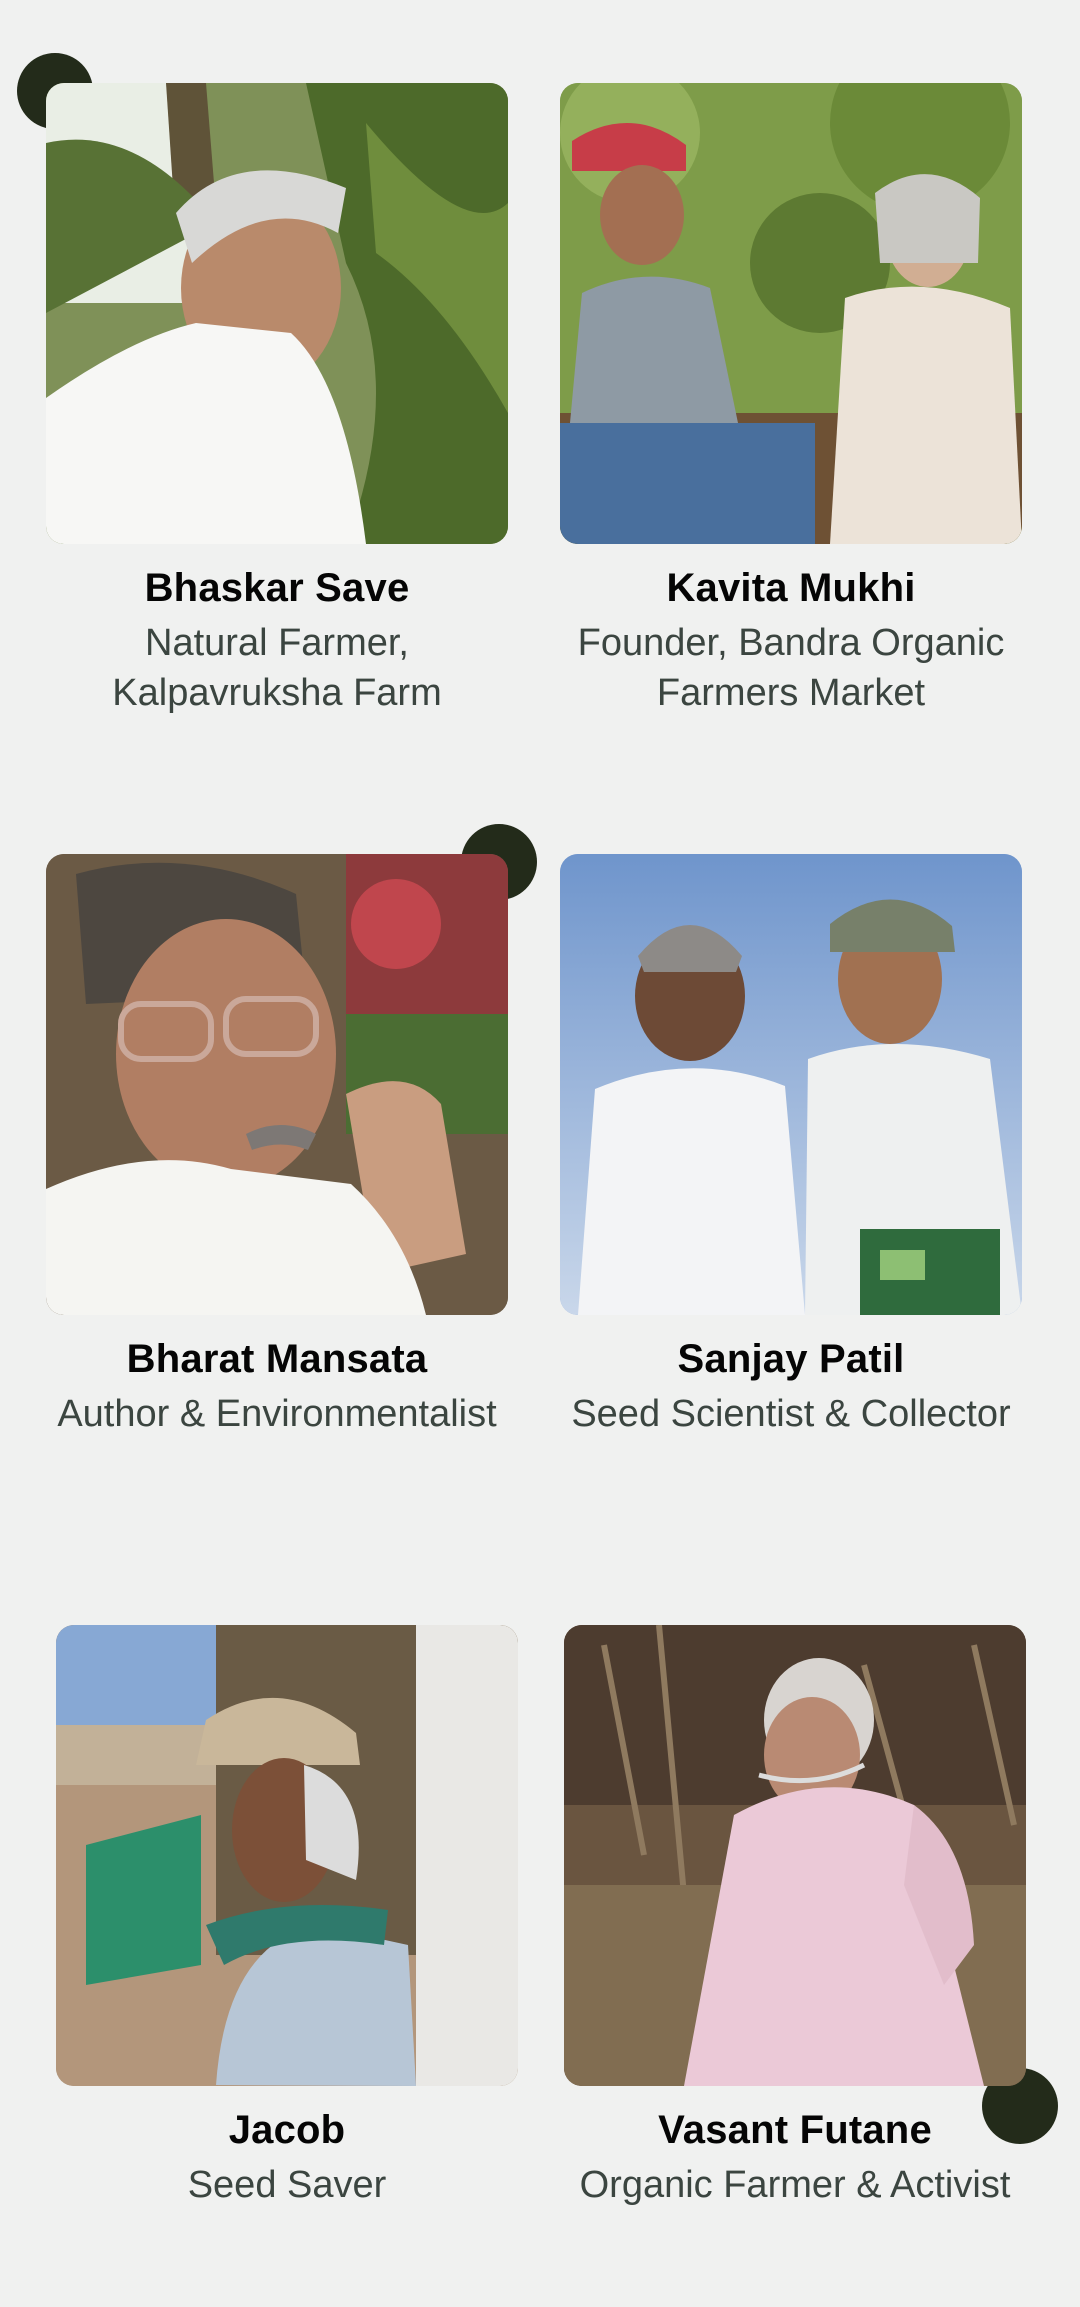 The image size is (1080, 2307). What do you see at coordinates (791, 668) in the screenshot?
I see `person-role: Founder, Bandra Organic Farmers Market` at bounding box center [791, 668].